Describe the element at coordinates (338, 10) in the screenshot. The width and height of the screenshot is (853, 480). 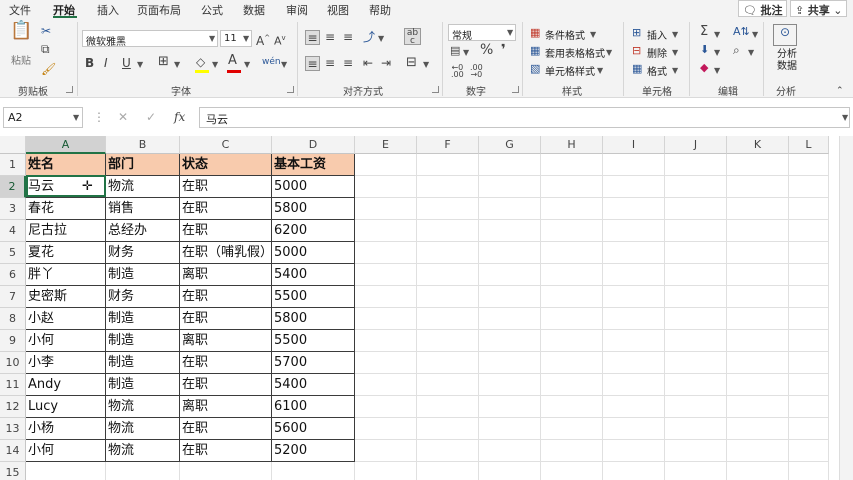
I see `tab-view: 视图` at that location.